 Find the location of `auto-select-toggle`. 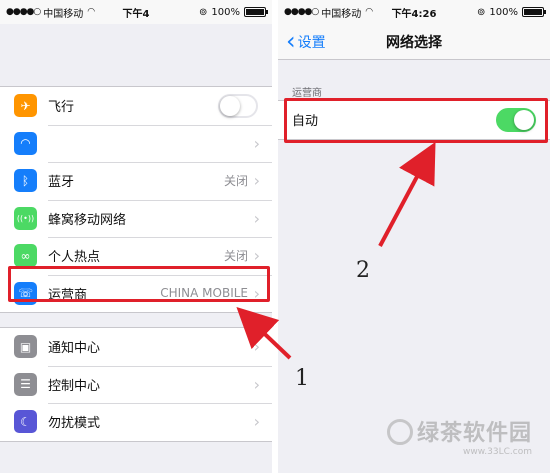

auto-select-toggle is located at coordinates (516, 119).